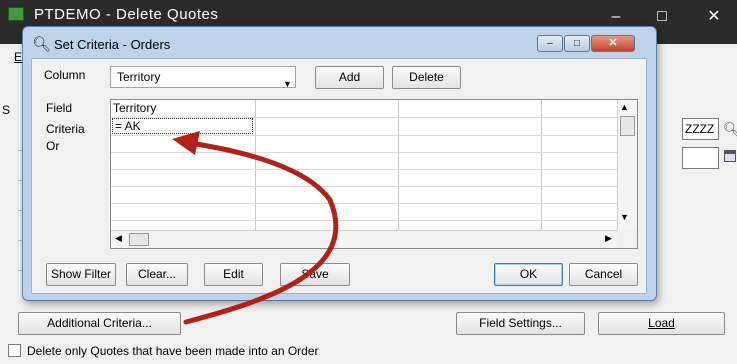 The height and width of the screenshot is (364, 737). I want to click on grid-criteria-cell: = AK, so click(182, 126).